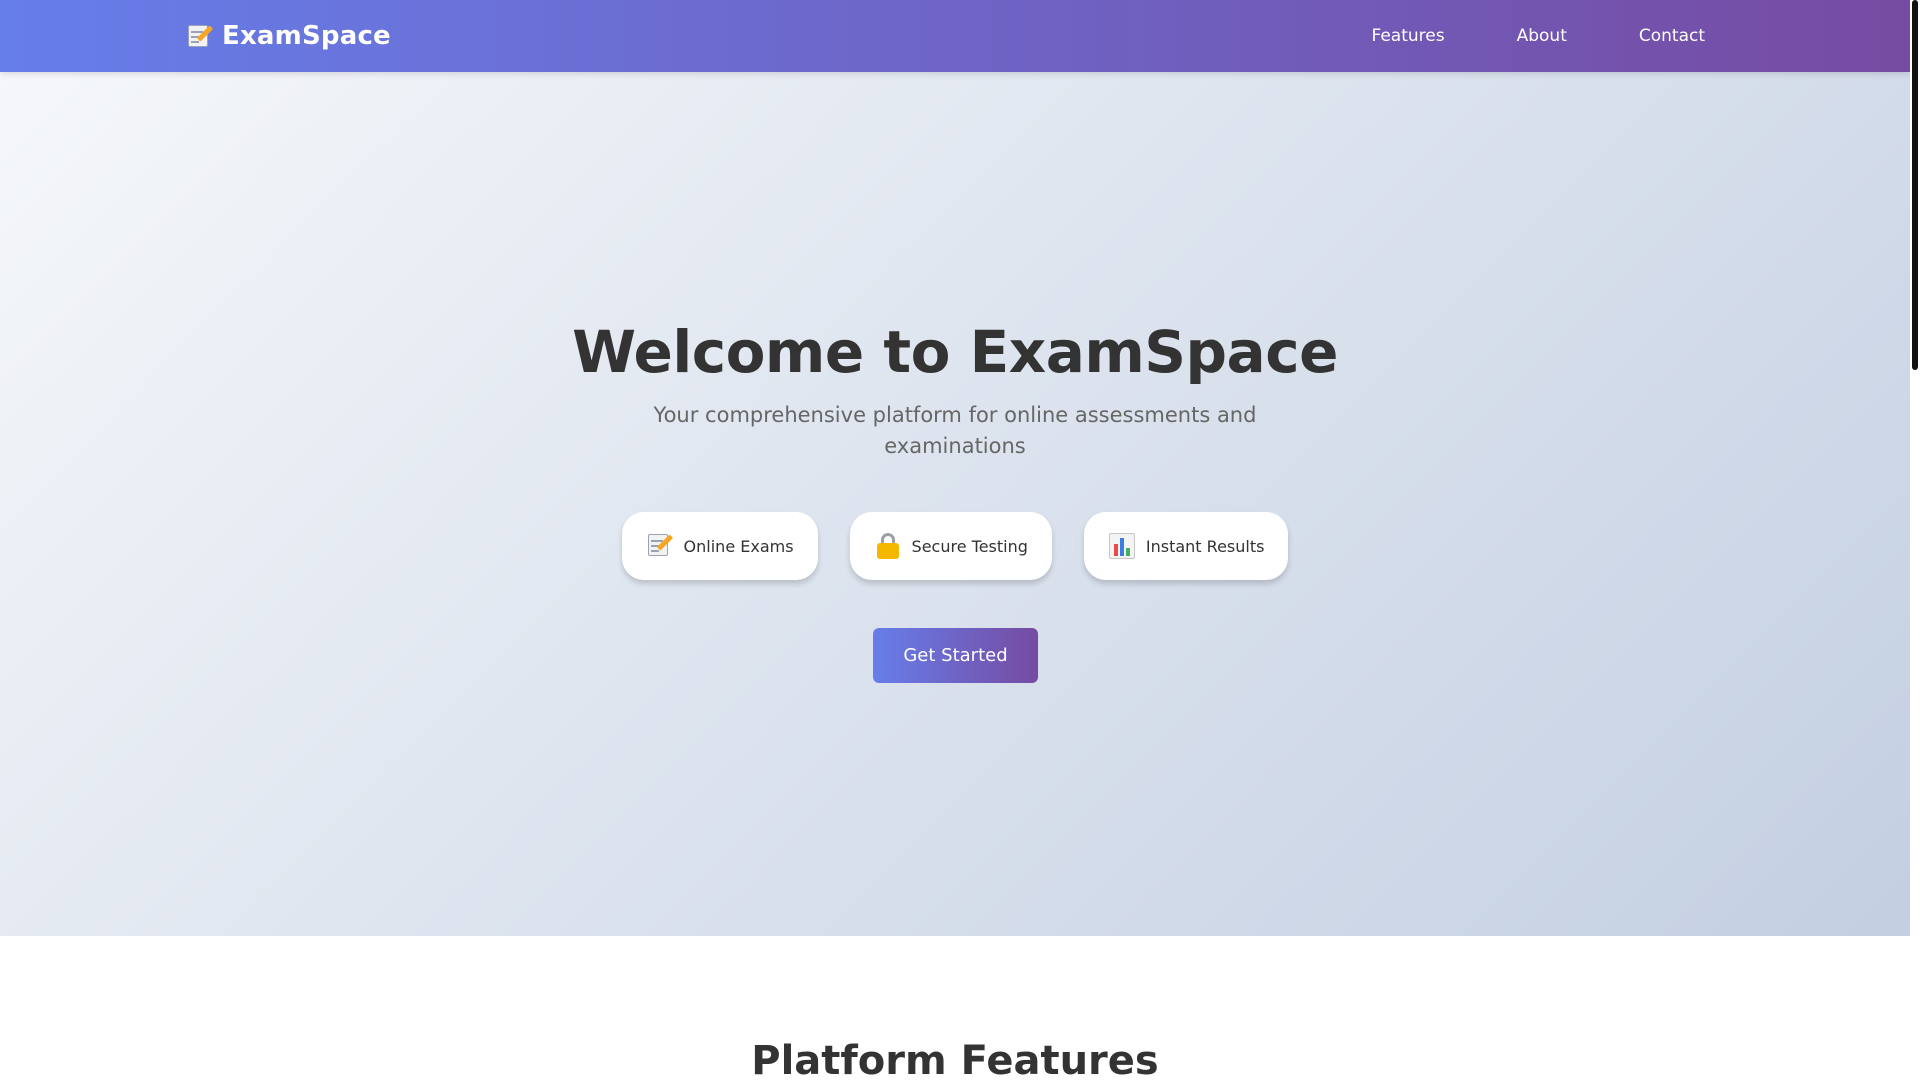  I want to click on pill-label: Secure Testing, so click(969, 546).